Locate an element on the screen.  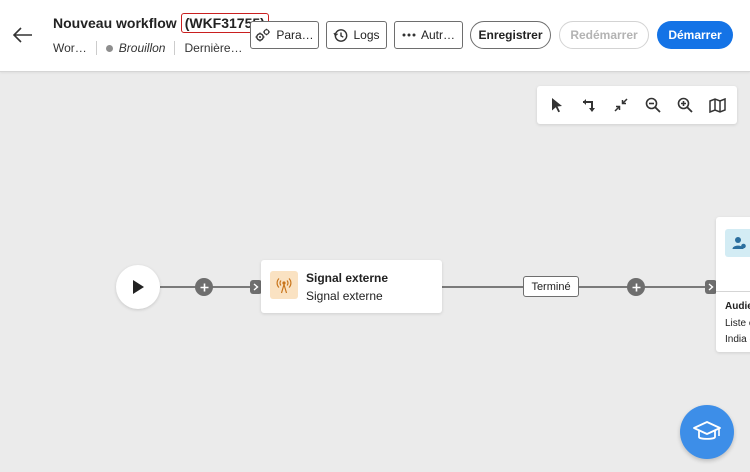
audience-detail: Liste c is located at coordinates (737, 323).